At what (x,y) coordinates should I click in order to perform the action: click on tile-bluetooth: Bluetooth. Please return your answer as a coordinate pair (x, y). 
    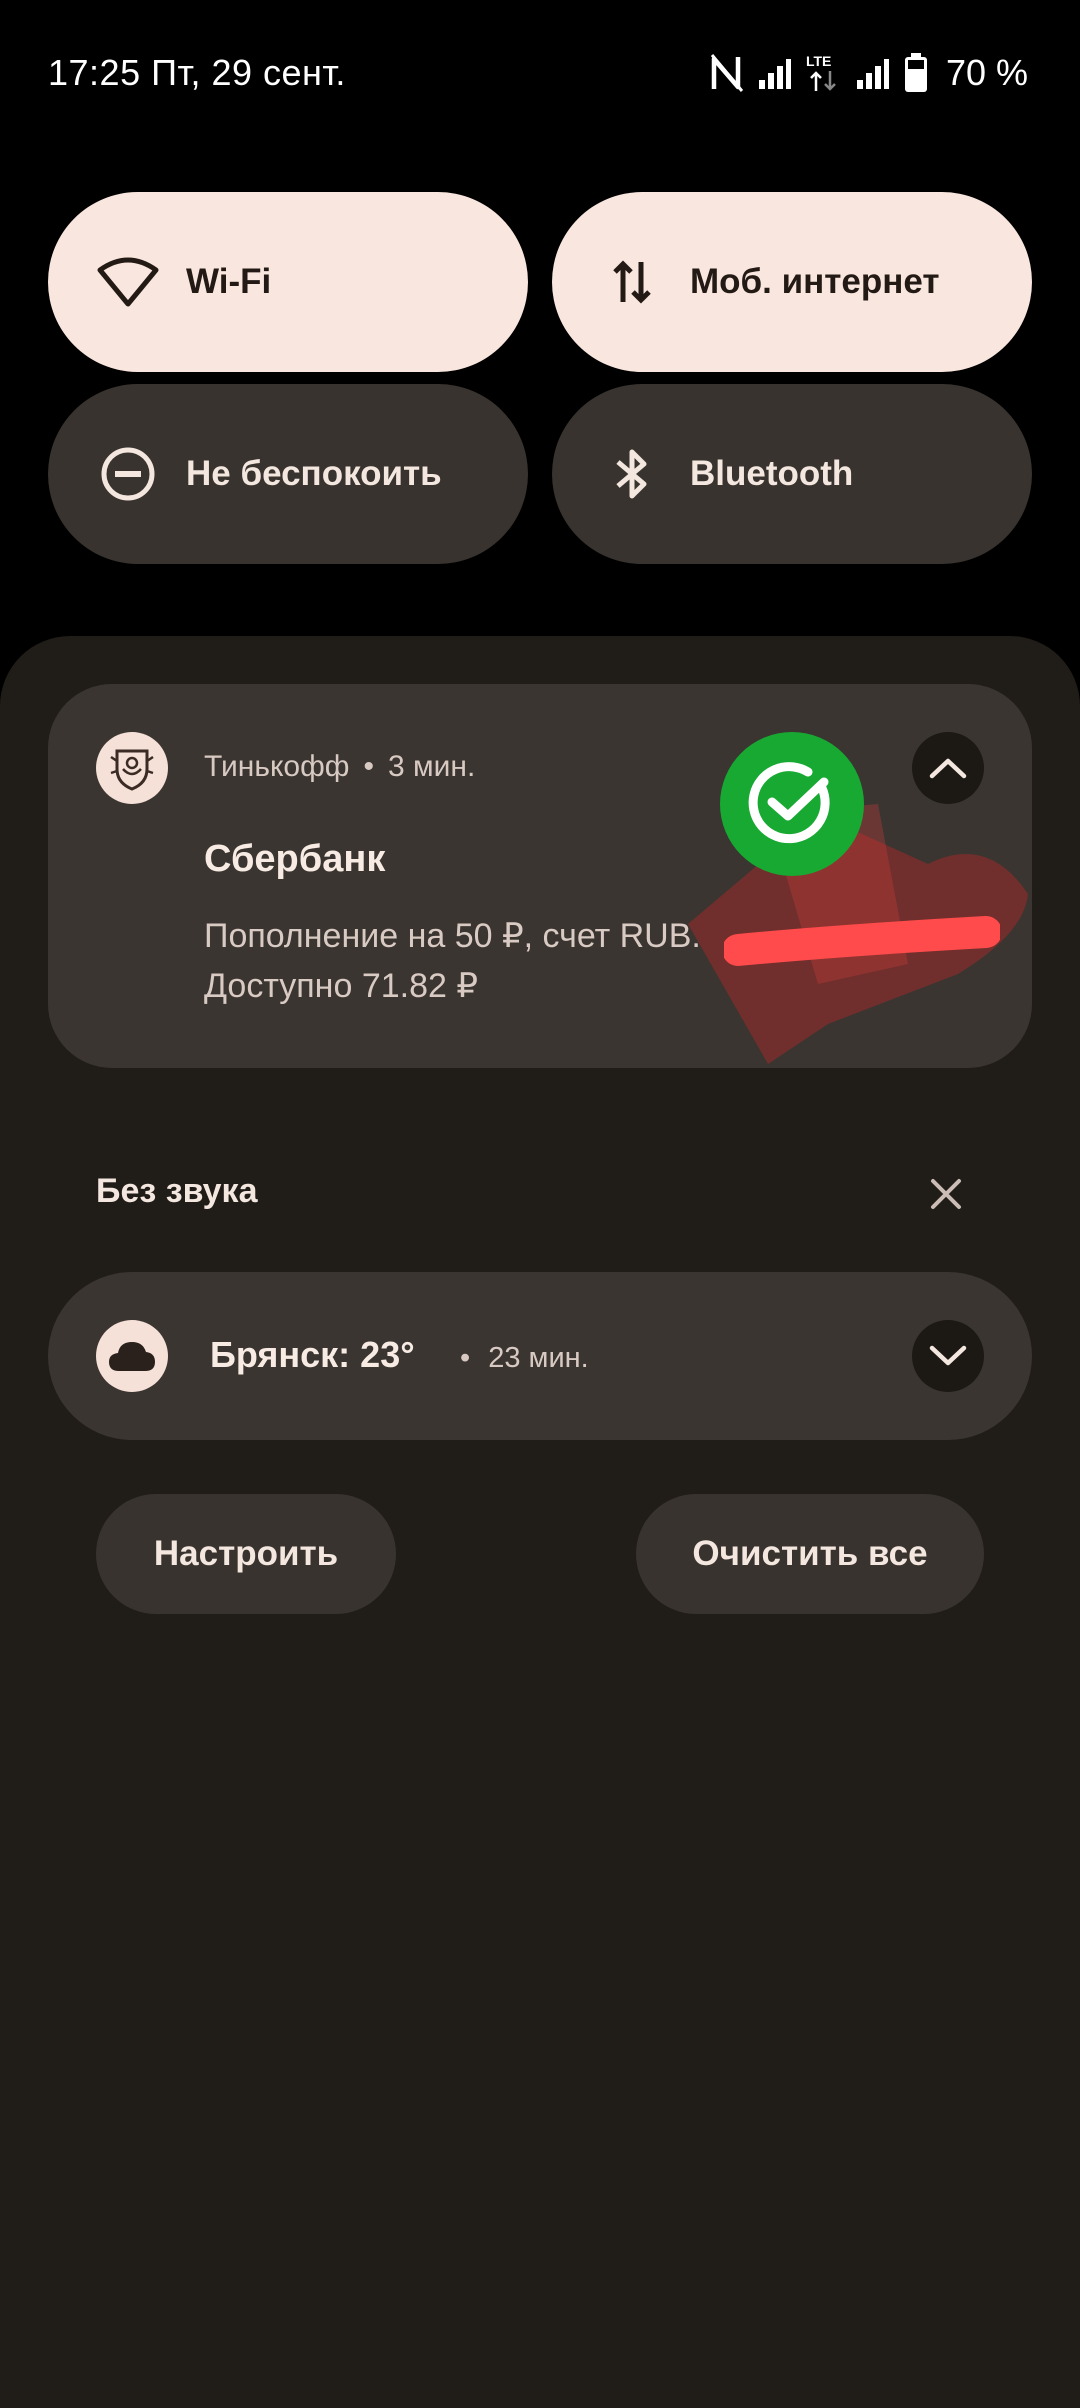
    Looking at the image, I should click on (792, 474).